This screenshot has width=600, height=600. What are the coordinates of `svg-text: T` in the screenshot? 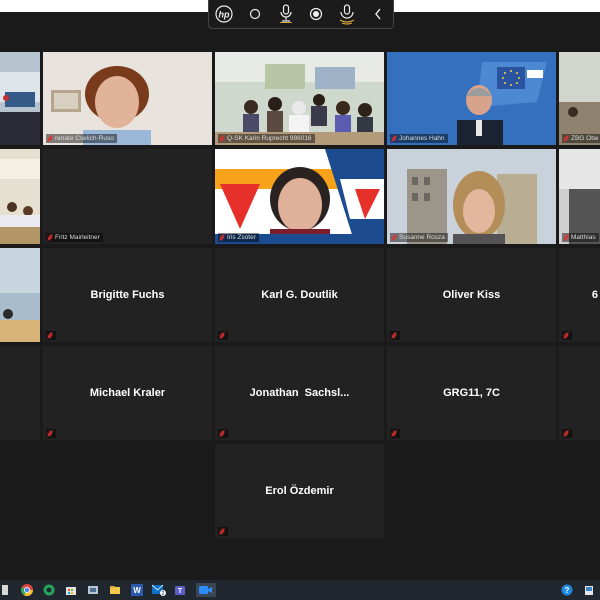 It's located at (180, 591).